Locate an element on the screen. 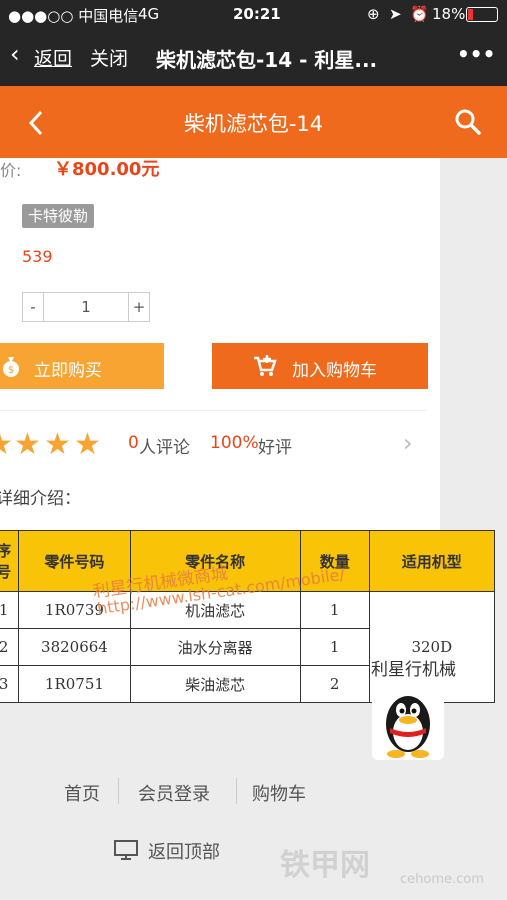  alarm-icon: ⏰ is located at coordinates (419, 14).